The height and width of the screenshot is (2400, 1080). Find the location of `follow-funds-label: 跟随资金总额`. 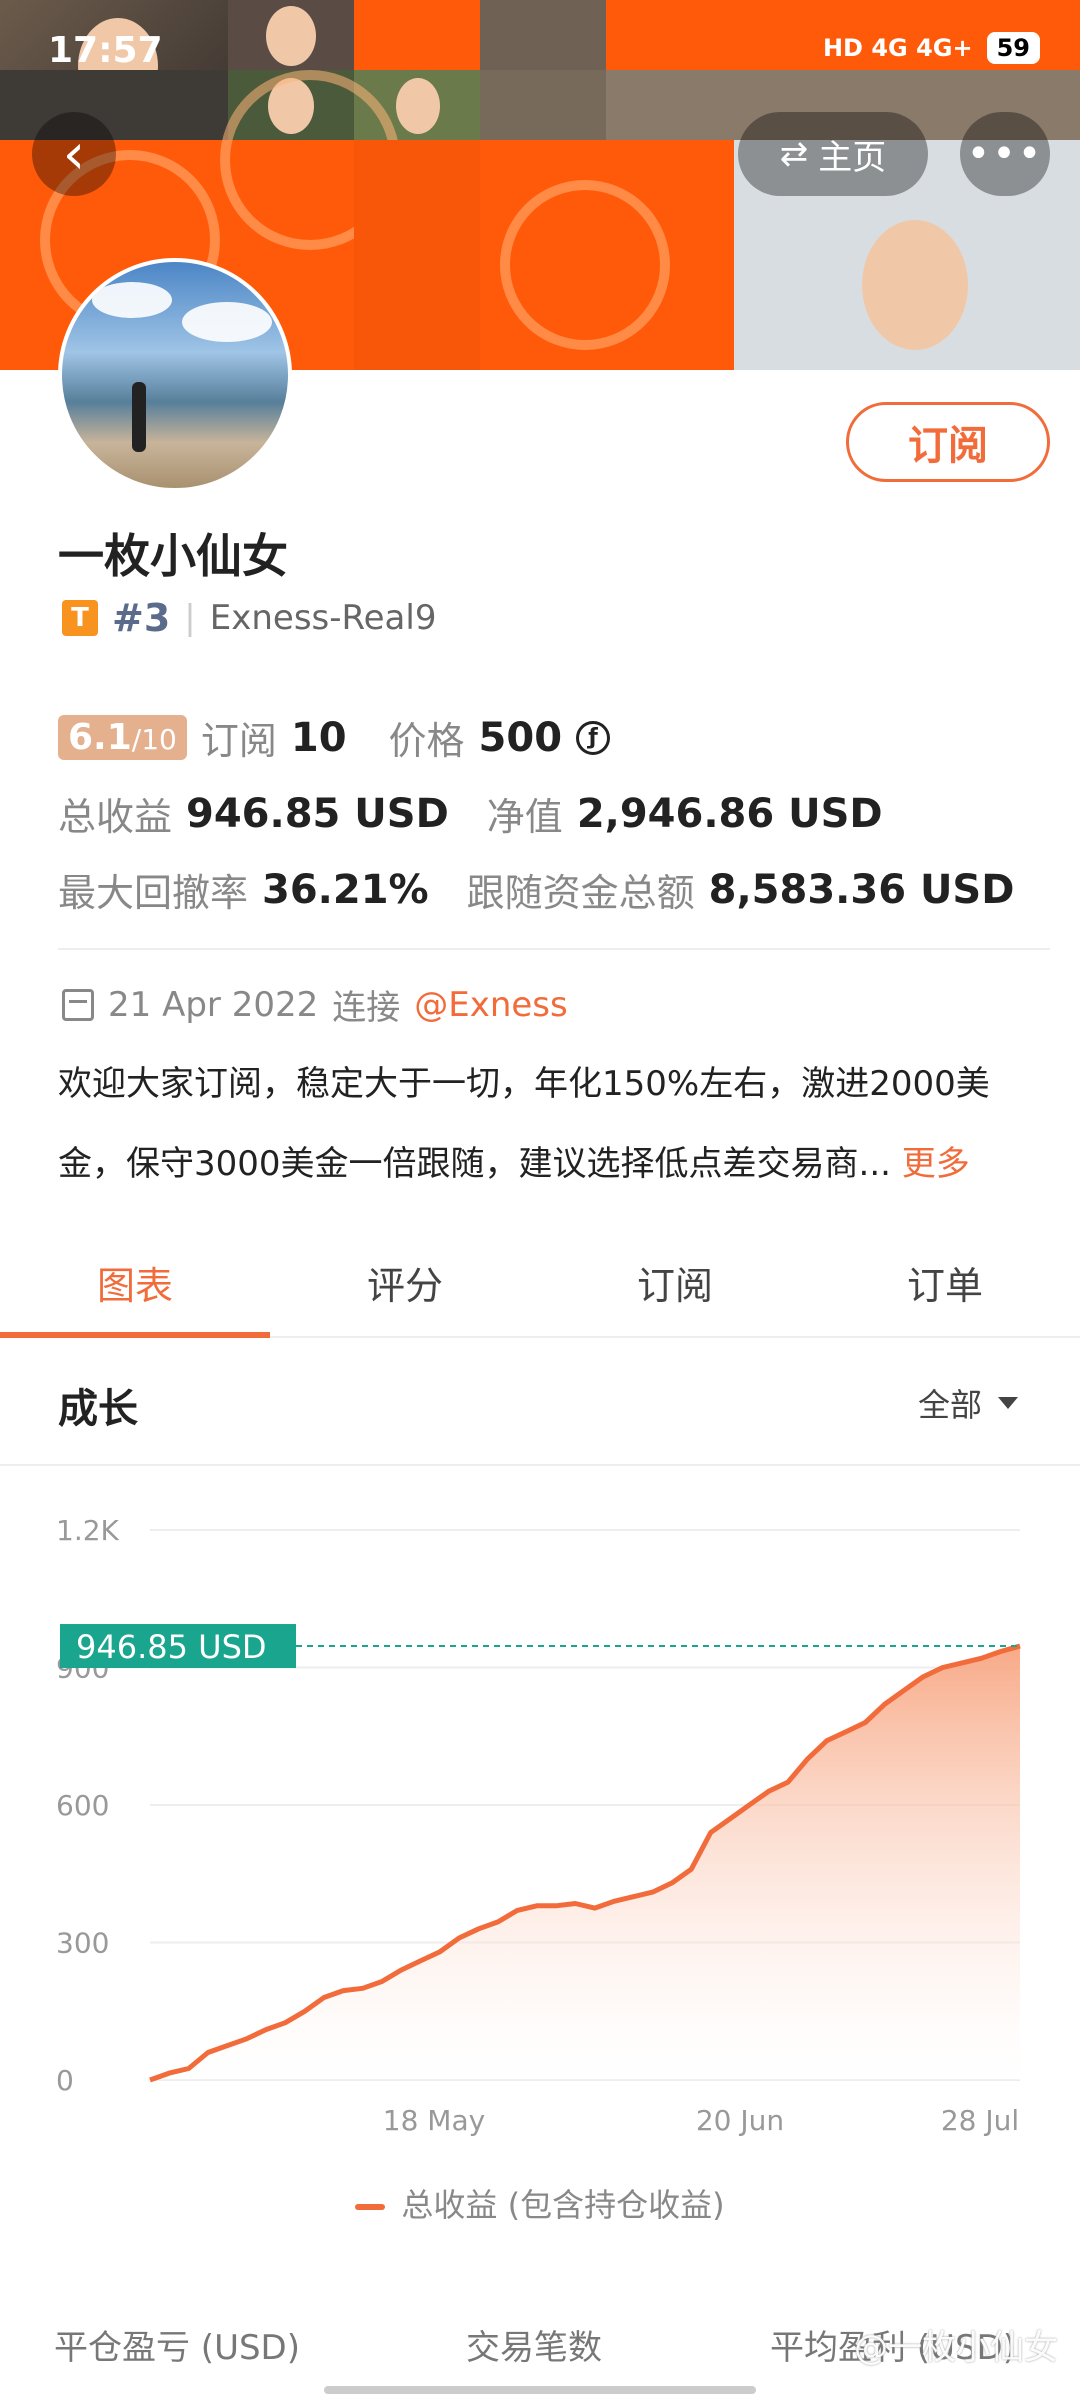

follow-funds-label: 跟随资金总额 is located at coordinates (580, 893).